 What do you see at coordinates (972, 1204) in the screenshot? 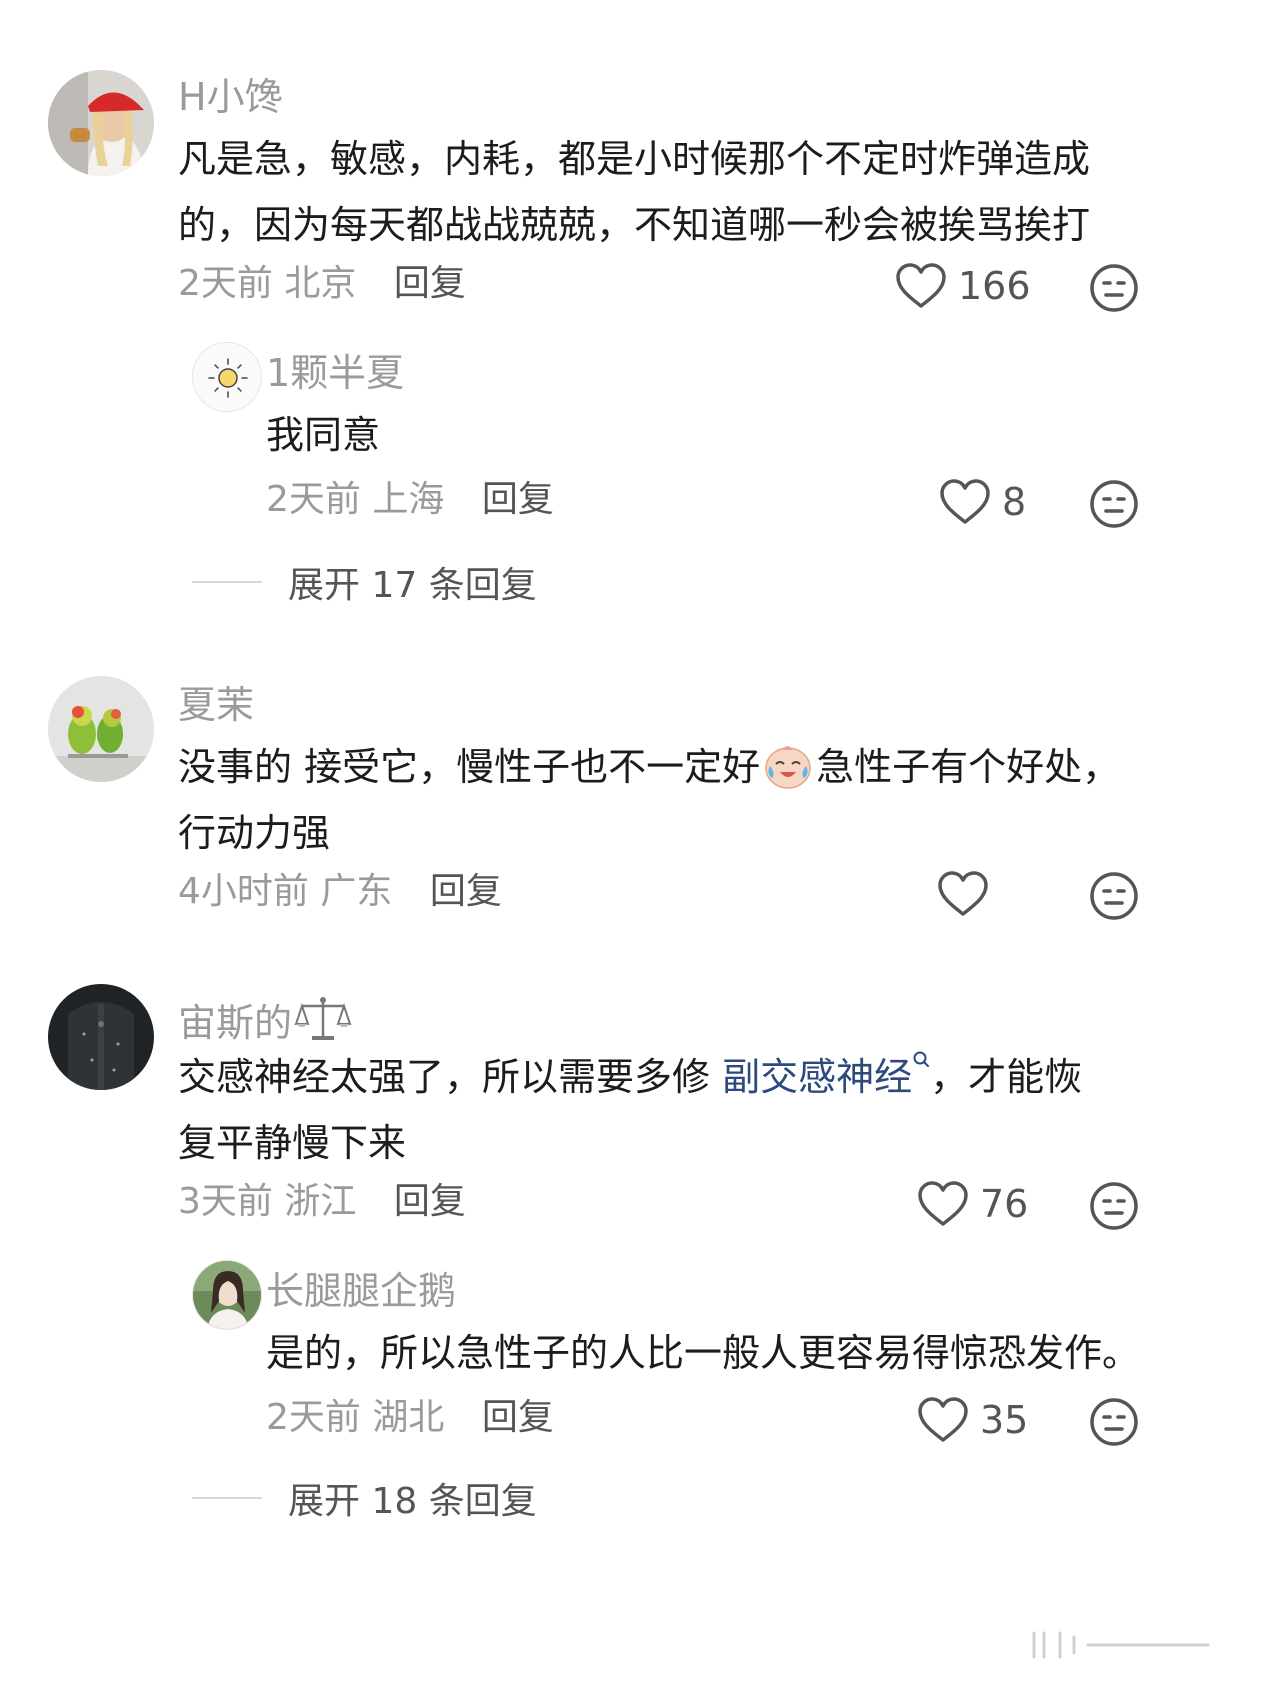
I see `like-button: 76` at bounding box center [972, 1204].